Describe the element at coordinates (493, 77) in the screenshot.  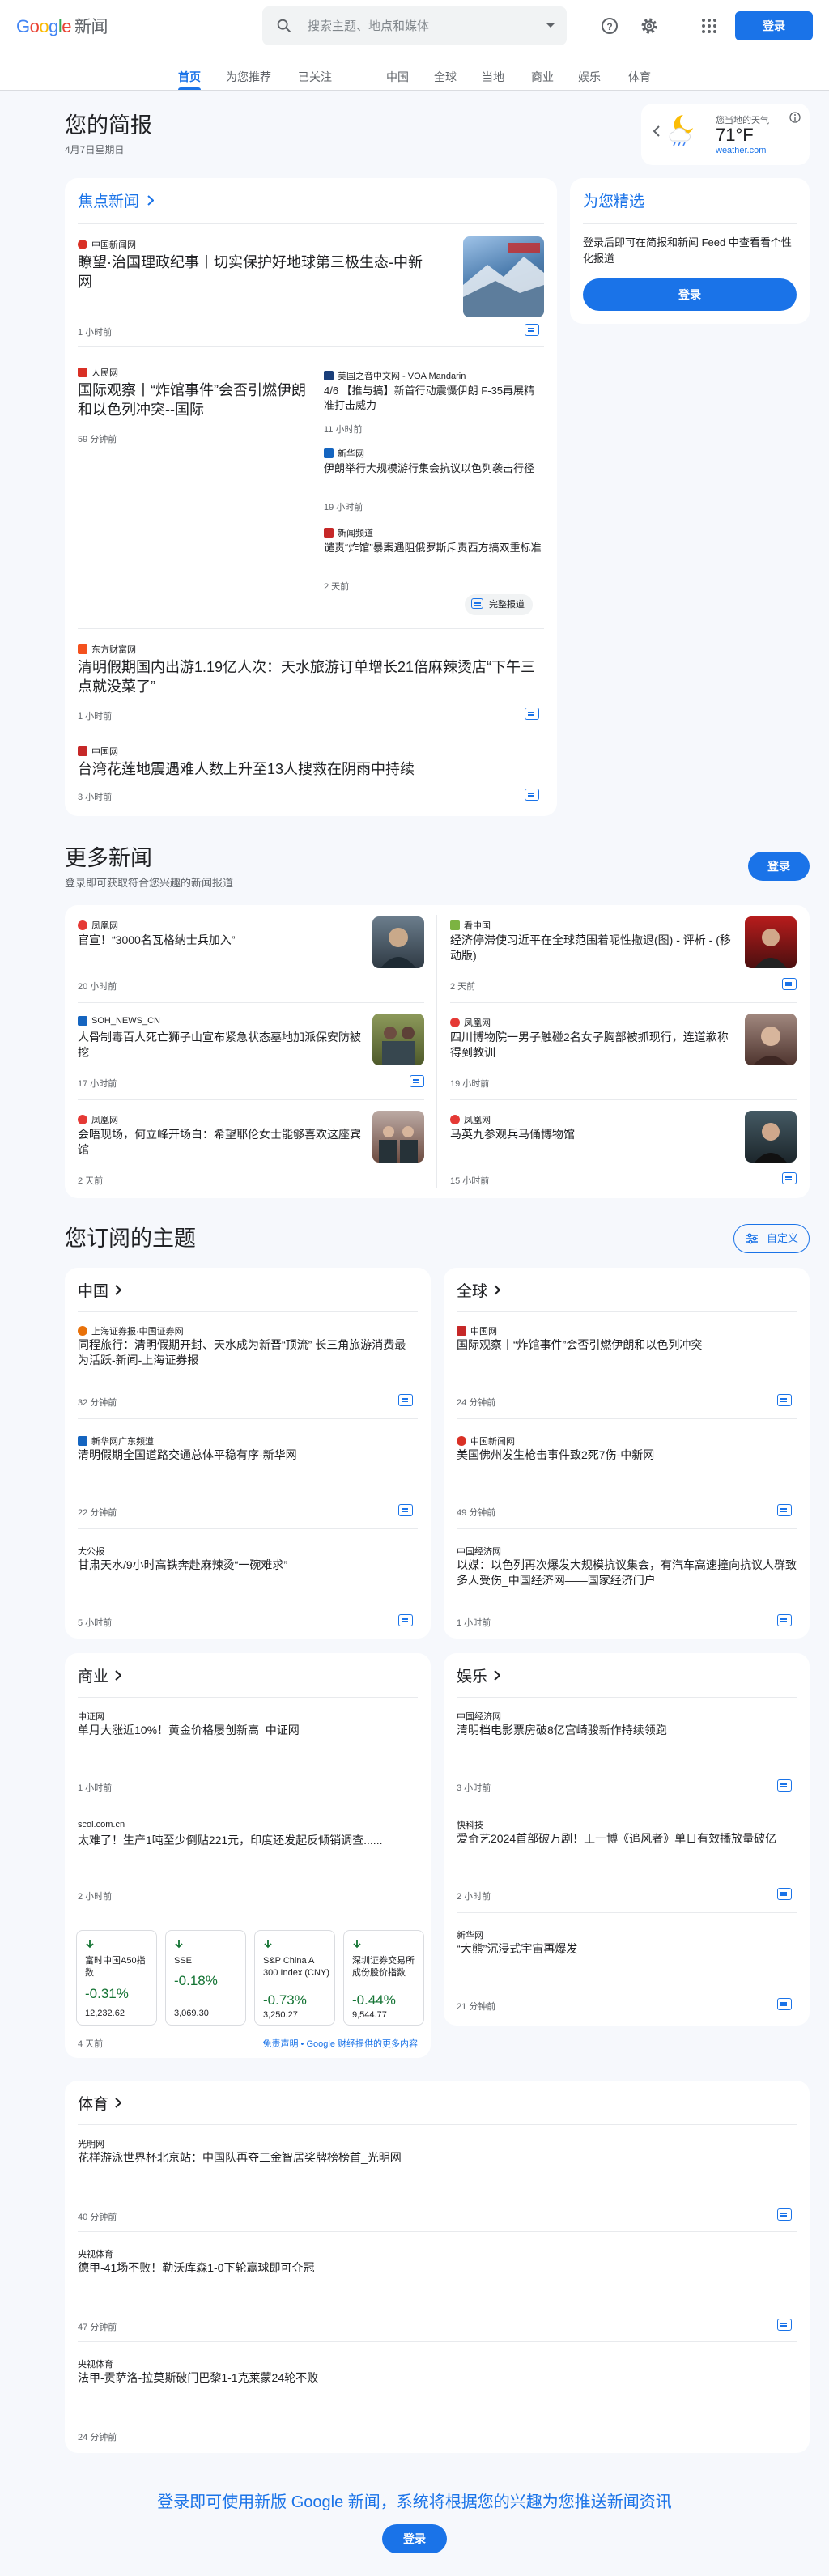
I see `tab-local: 当地` at that location.